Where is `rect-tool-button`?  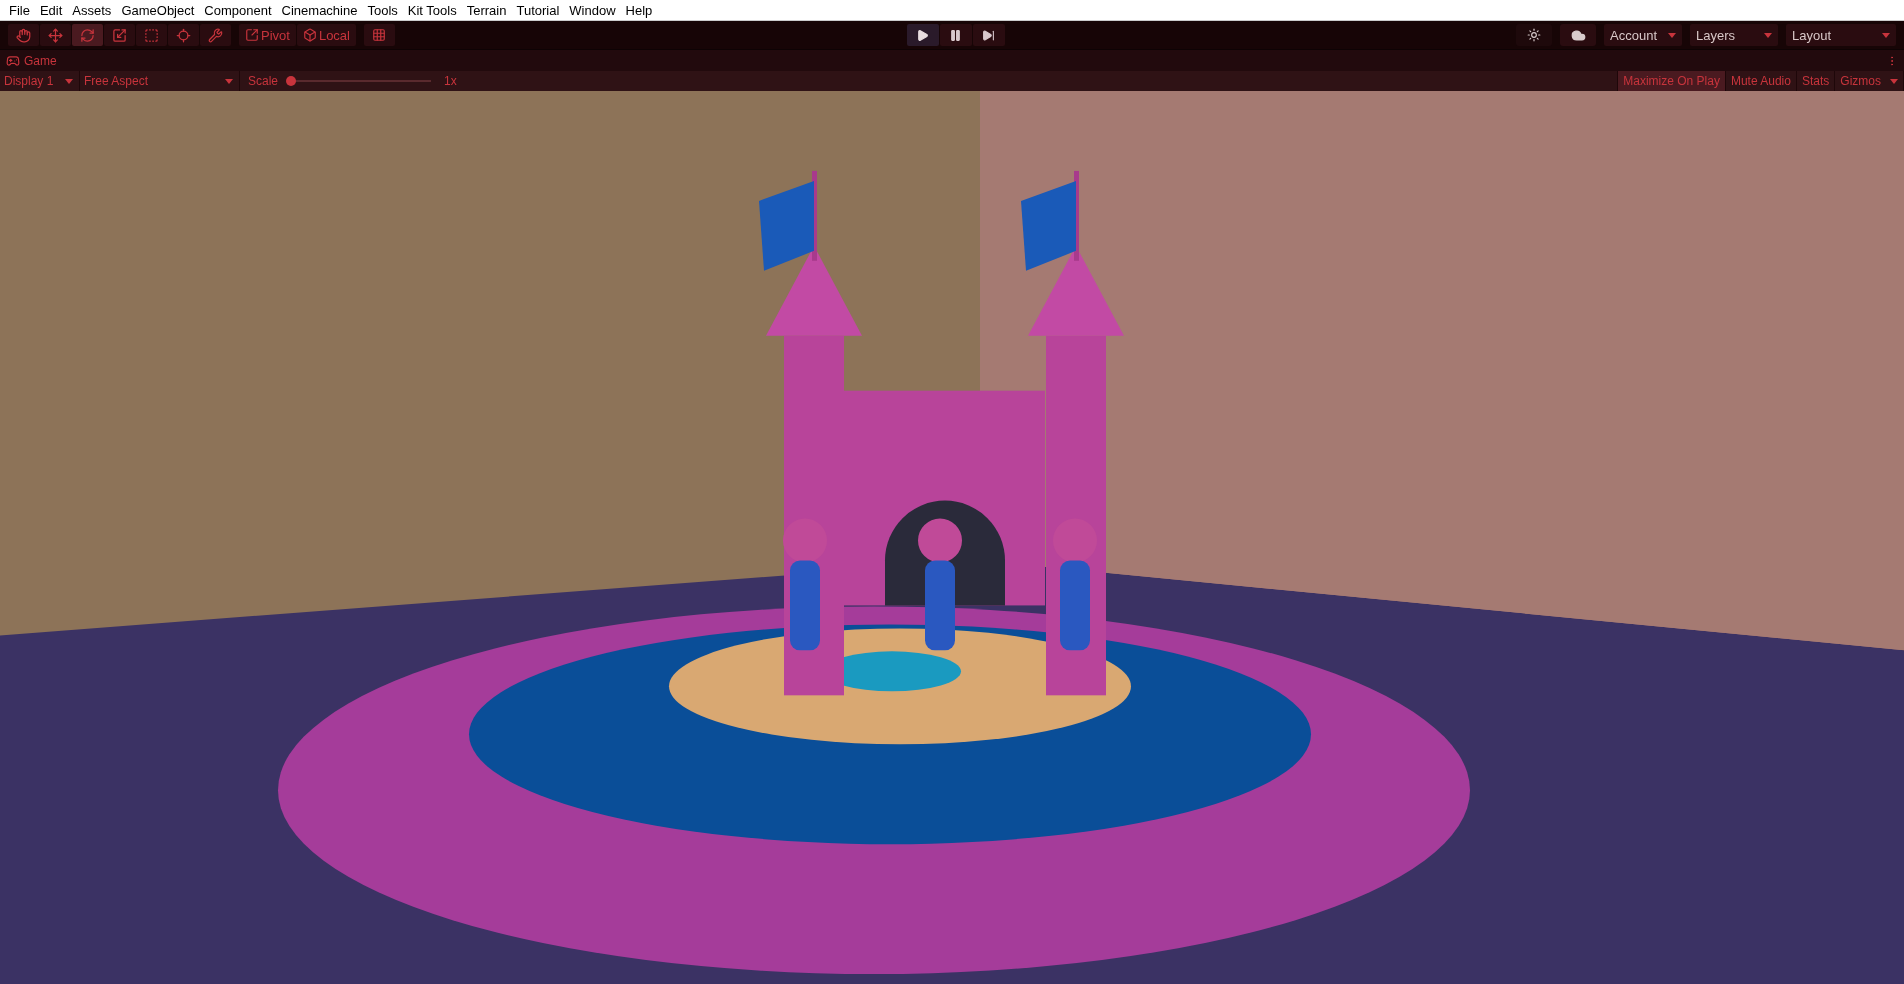
rect-tool-button is located at coordinates (151, 35).